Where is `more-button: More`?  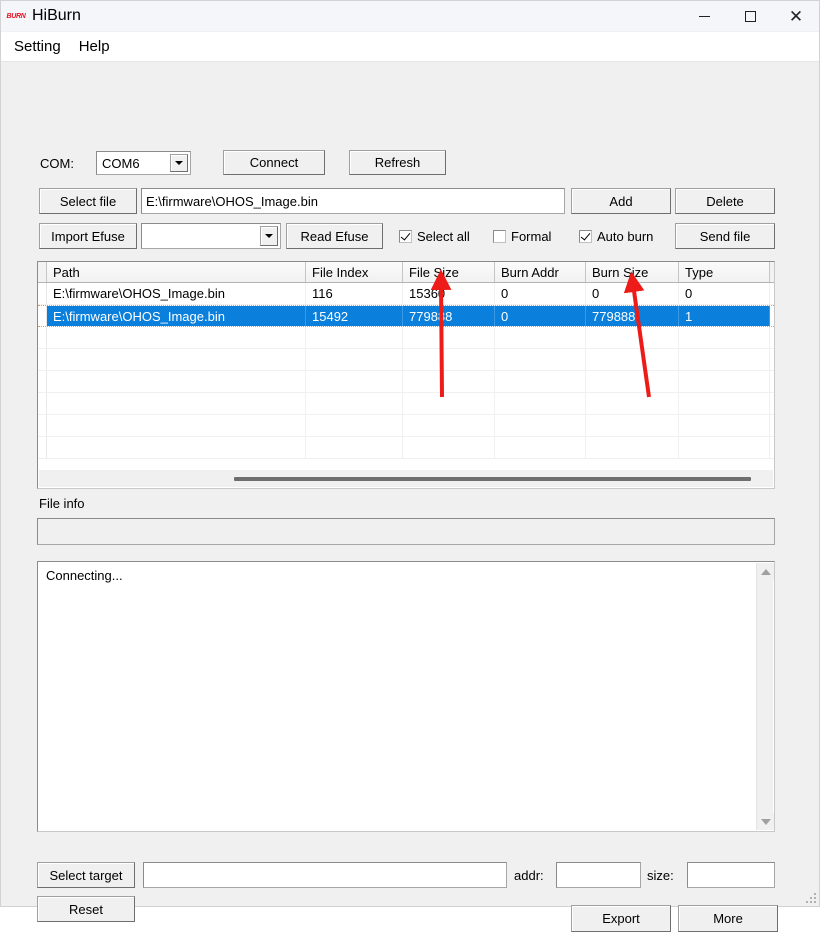 more-button: More is located at coordinates (728, 918).